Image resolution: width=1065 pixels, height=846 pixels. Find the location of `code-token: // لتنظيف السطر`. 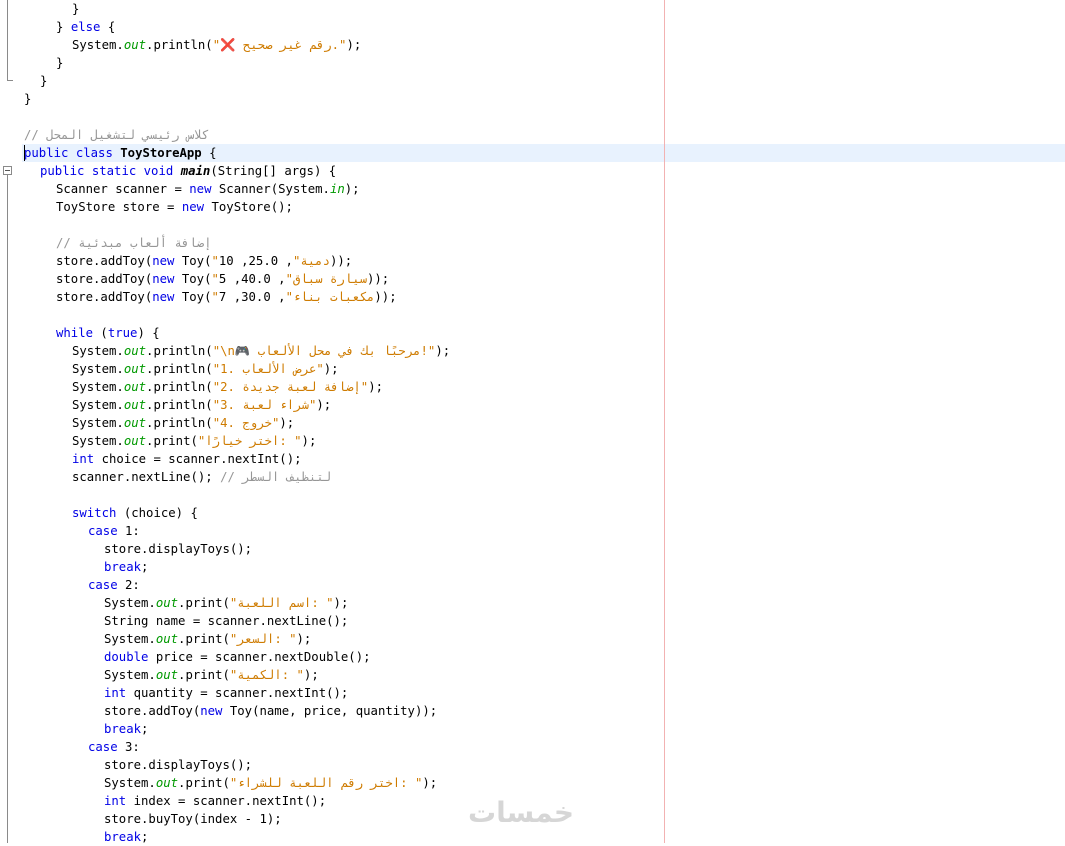

code-token: // لتنظيف السطر is located at coordinates (276, 477).